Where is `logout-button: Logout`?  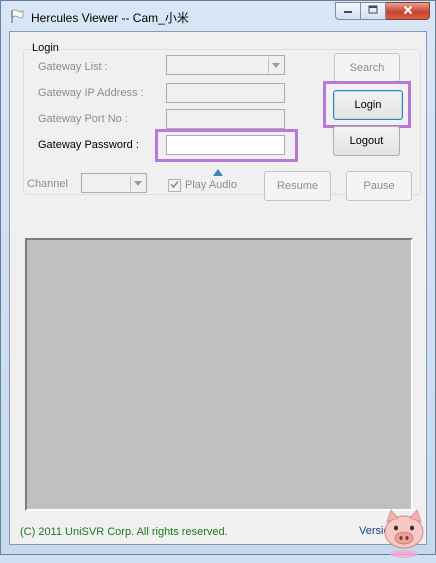 logout-button: Logout is located at coordinates (366, 141).